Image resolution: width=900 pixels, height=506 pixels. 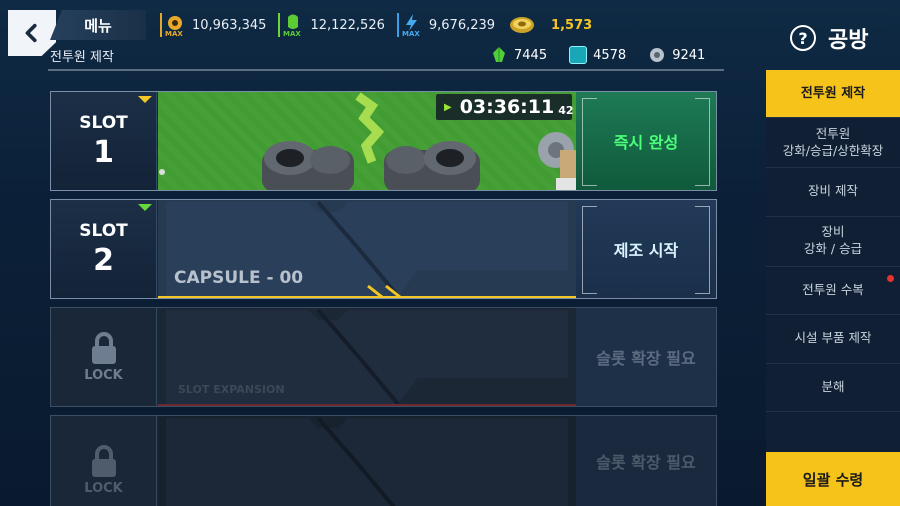 What do you see at coordinates (448, 107) in the screenshot?
I see `play-icon: ▶` at bounding box center [448, 107].